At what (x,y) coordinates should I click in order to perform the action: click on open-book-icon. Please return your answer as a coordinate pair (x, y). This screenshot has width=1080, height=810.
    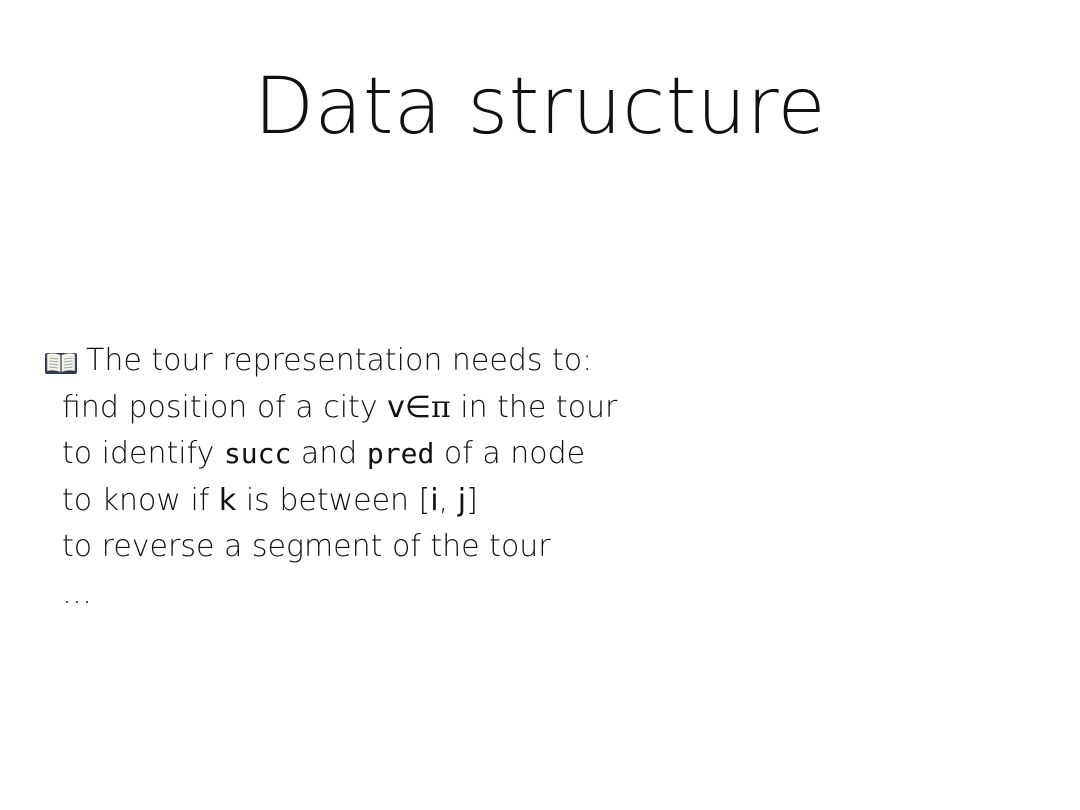
    Looking at the image, I should click on (61, 359).